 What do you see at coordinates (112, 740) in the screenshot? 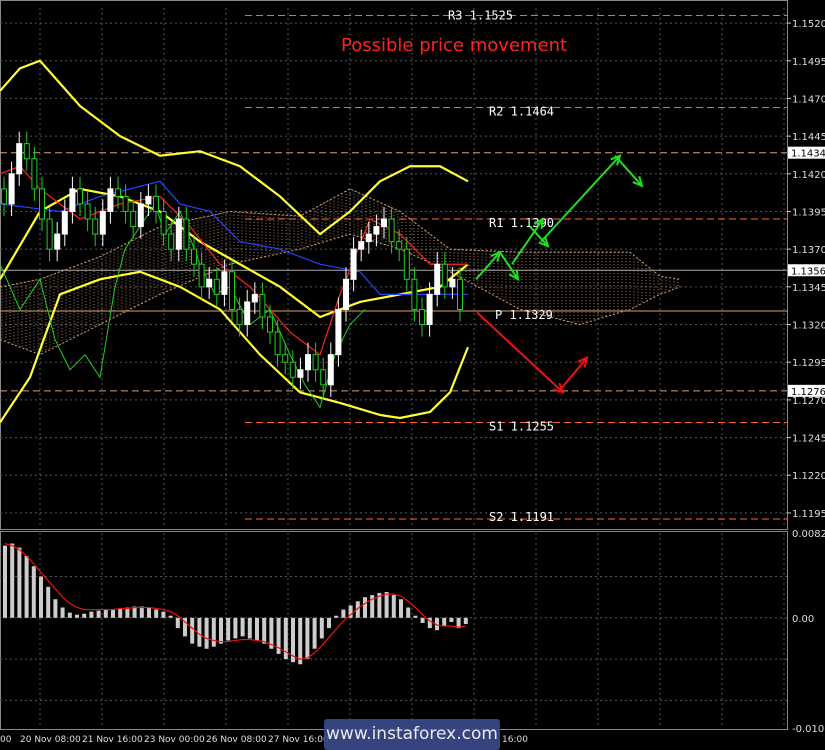
I see `x-tick-label: 21 Nov 16:00` at bounding box center [112, 740].